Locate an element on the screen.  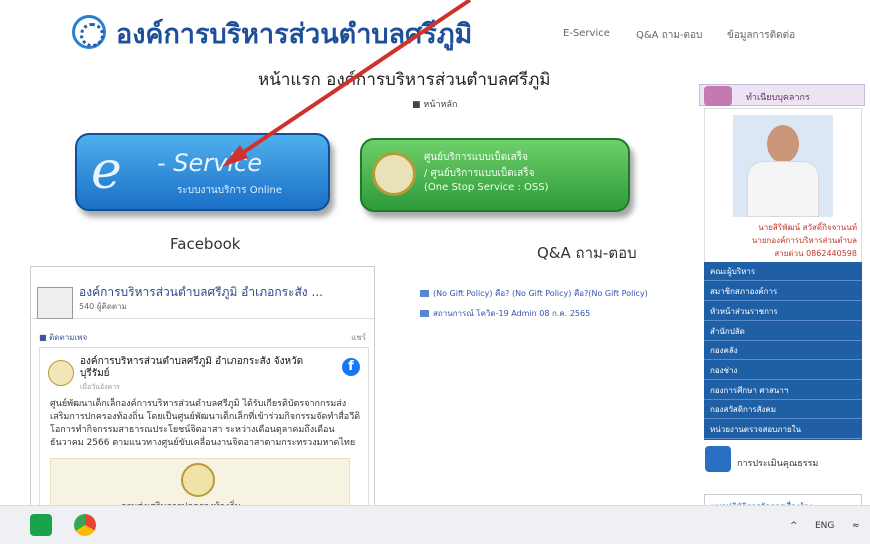
taskbar: ^ ENG ≈ is located at coordinates (435, 524).